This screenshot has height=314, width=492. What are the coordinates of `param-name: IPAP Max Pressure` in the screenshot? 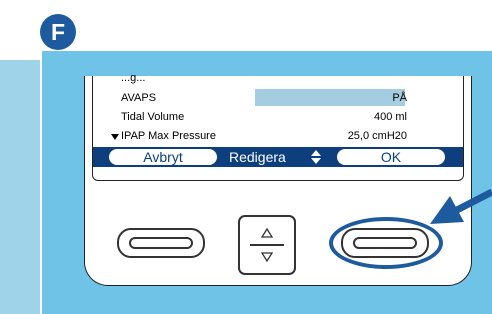 It's located at (168, 136).